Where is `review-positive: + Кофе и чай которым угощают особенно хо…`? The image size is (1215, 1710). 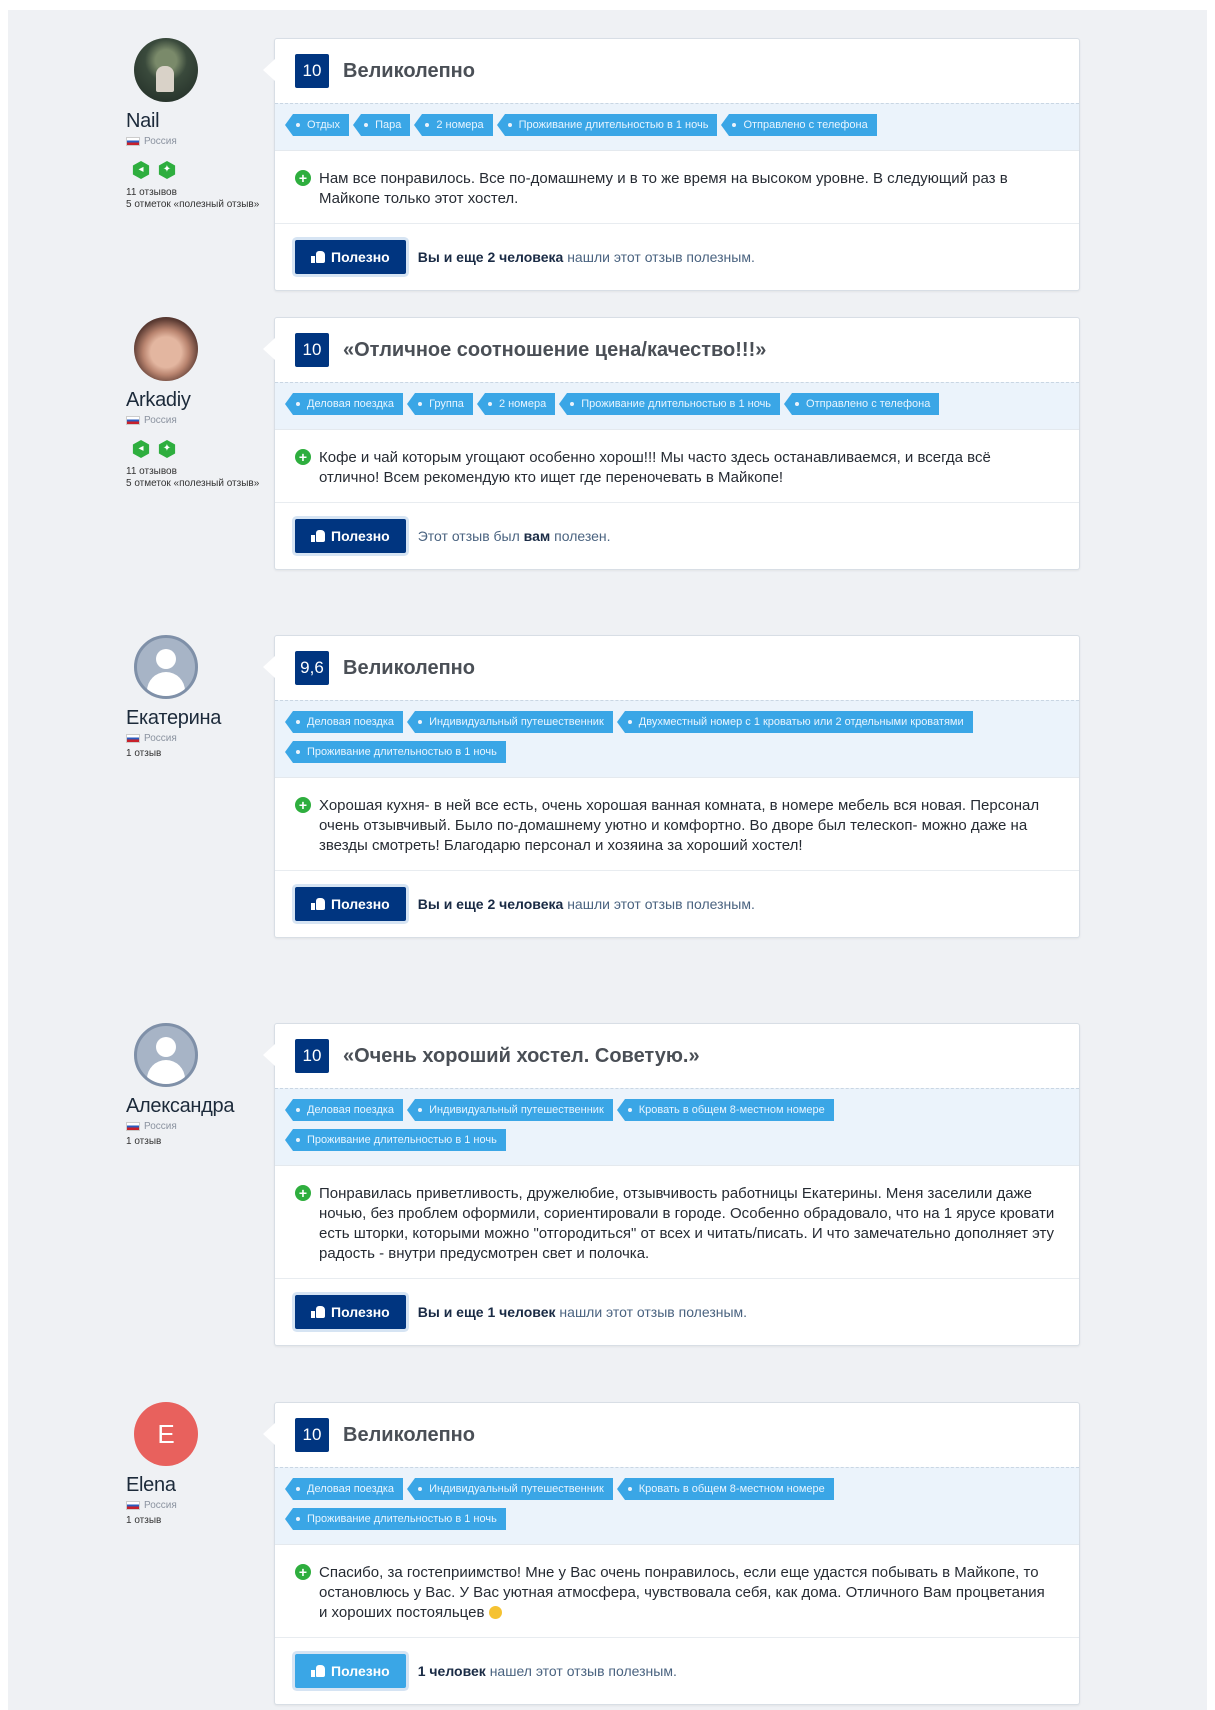 review-positive: + Кофе и чай которым угощают особенно хо… is located at coordinates (677, 466).